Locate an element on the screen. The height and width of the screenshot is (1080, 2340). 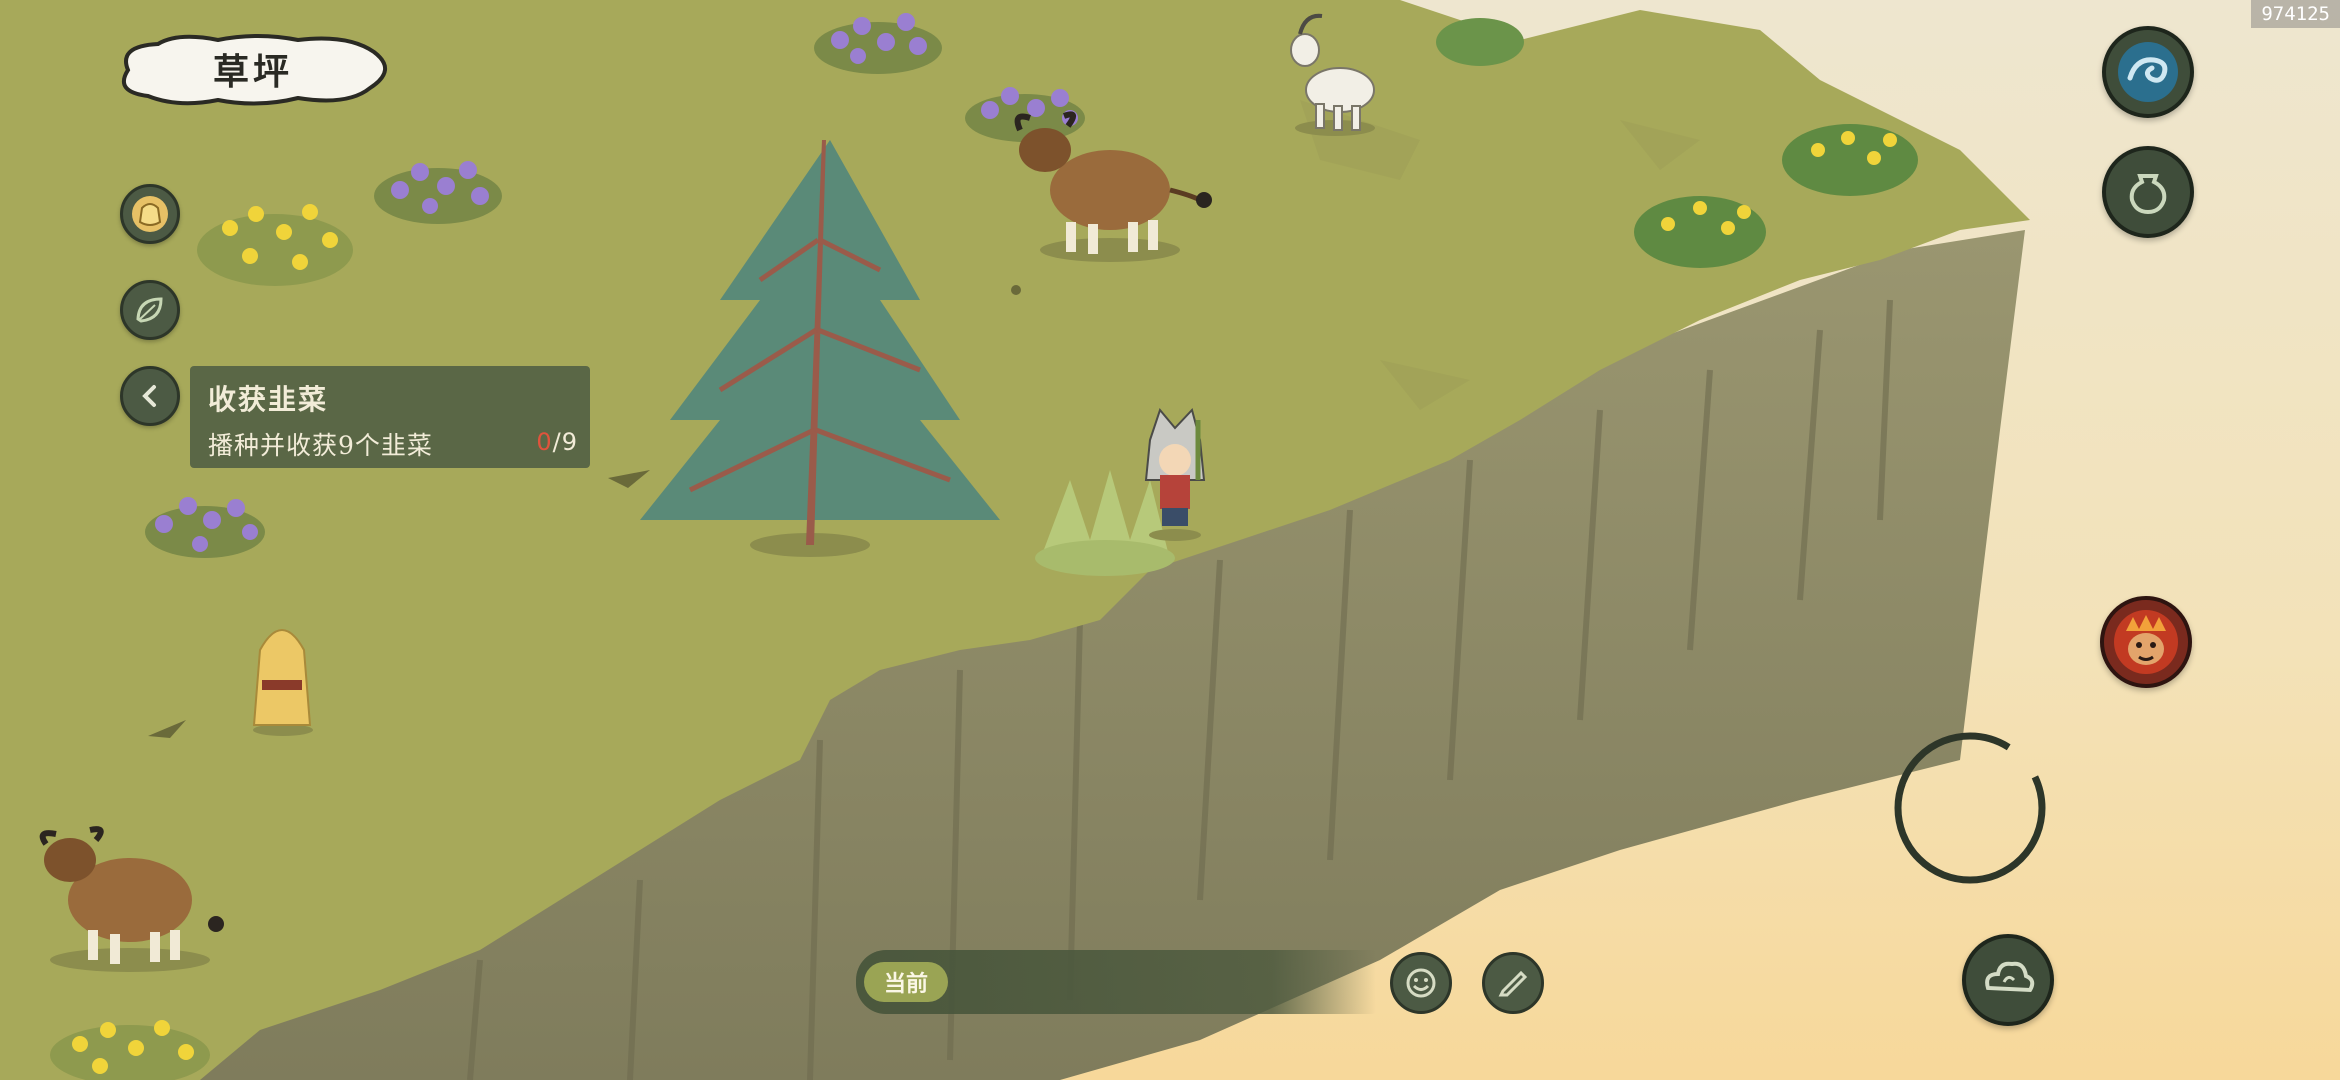
quest-progress-current: 0 is located at coordinates (544, 442).